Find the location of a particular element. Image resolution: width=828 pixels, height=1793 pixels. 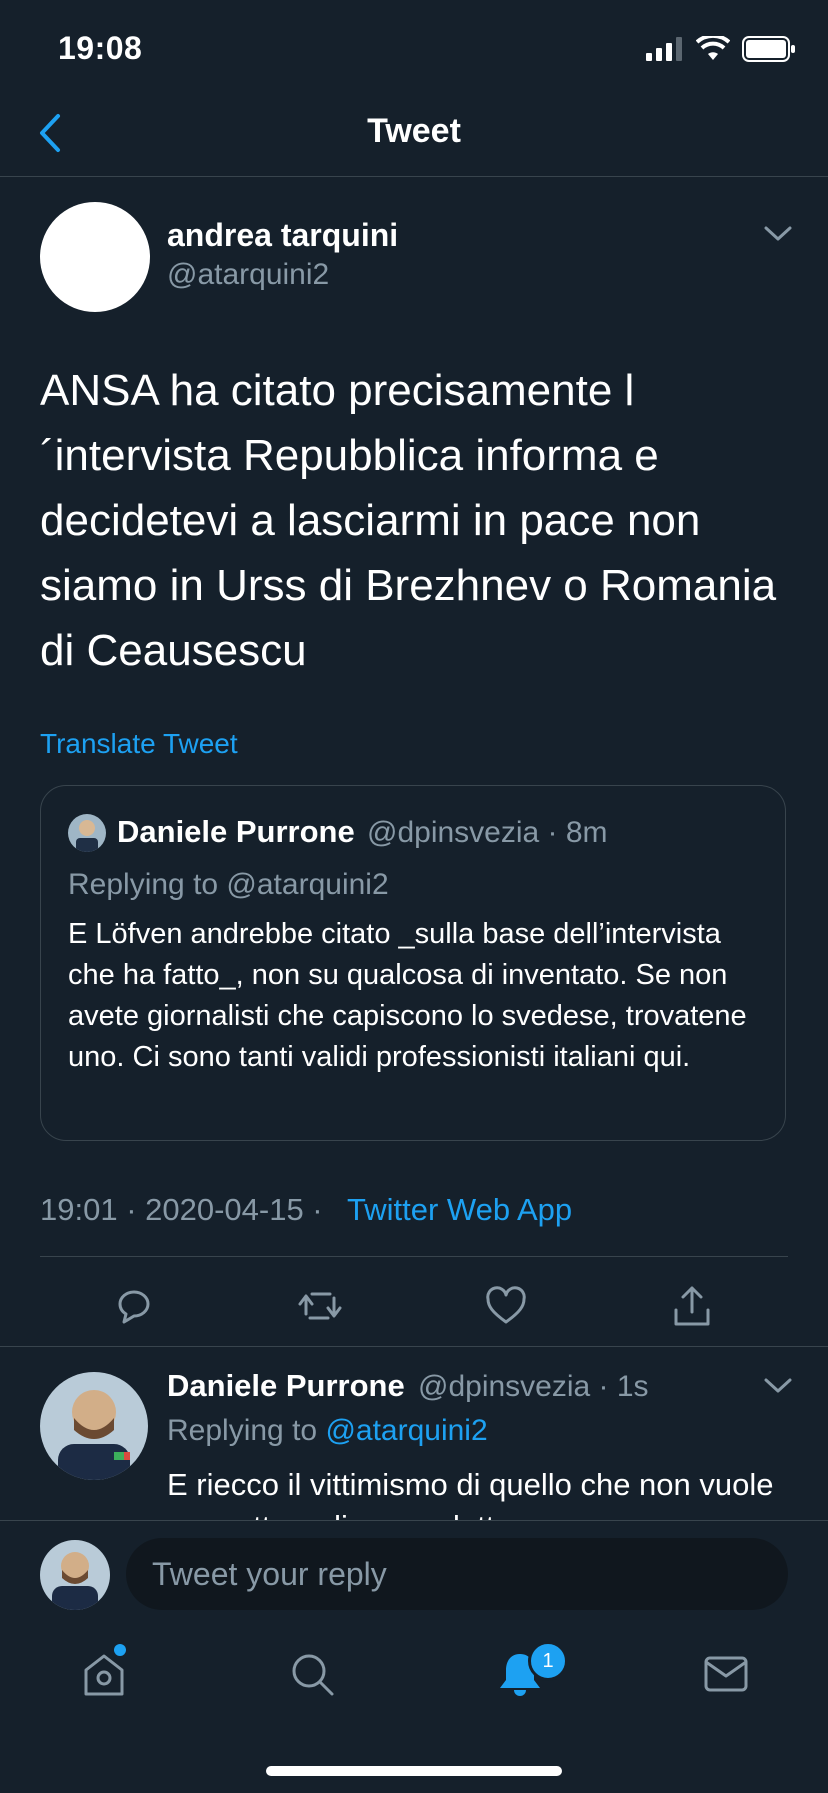

battery-icon is located at coordinates (768, 49).